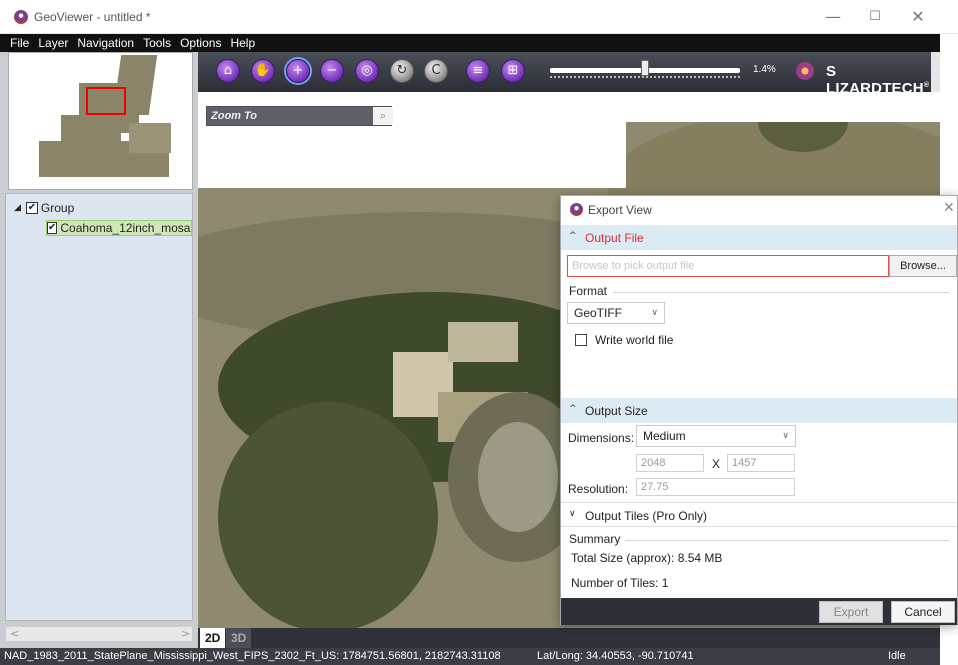 The image size is (958, 665). I want to click on export-button: Export, so click(851, 612).